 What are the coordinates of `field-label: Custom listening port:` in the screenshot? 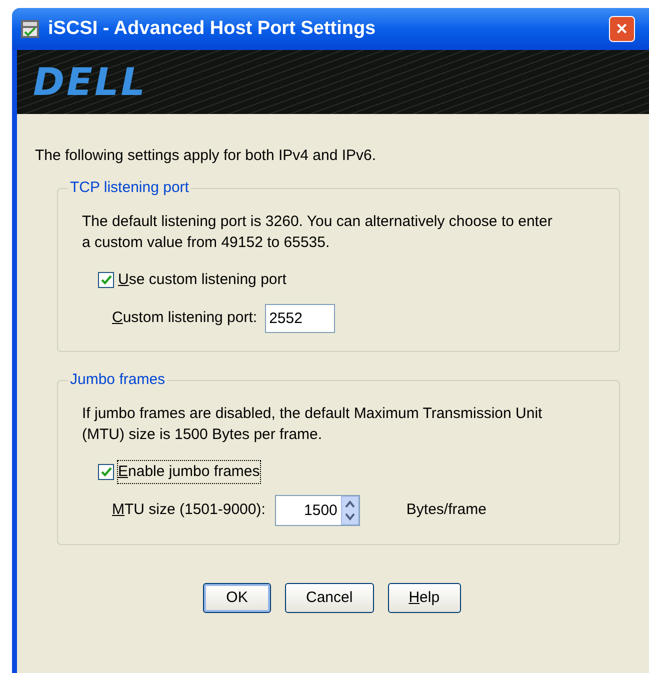 It's located at (185, 318).